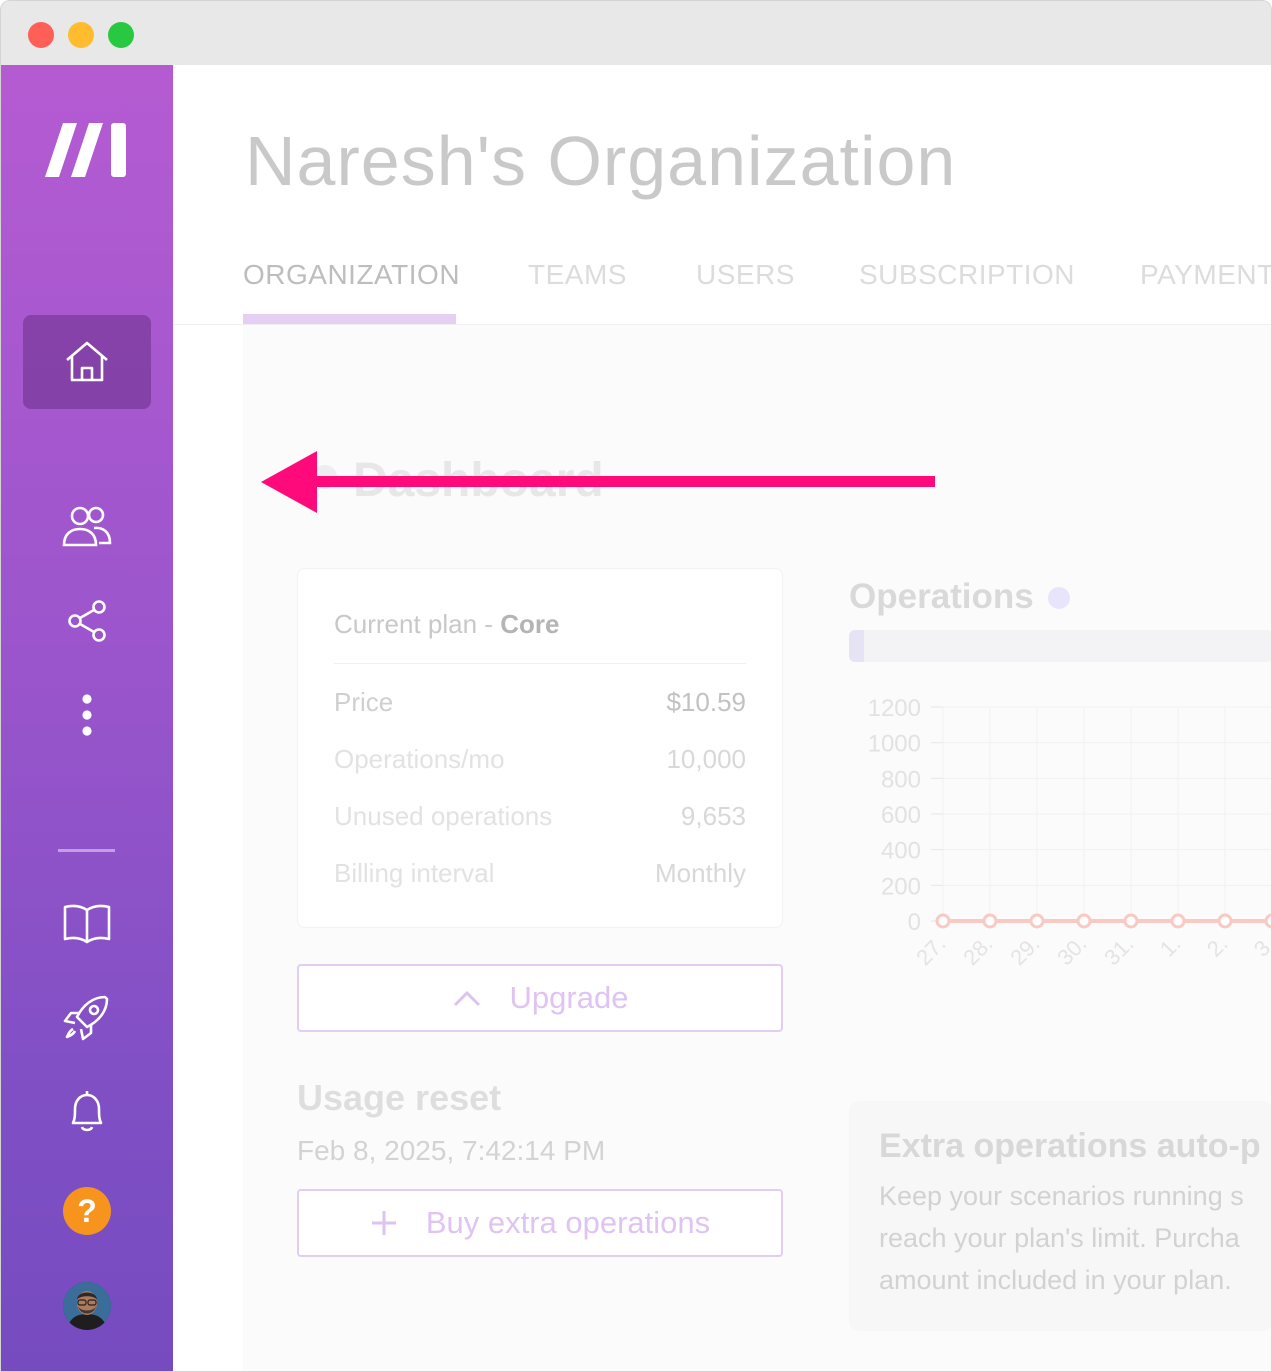 The image size is (1272, 1372). I want to click on sidebar-item-resources, so click(87, 923).